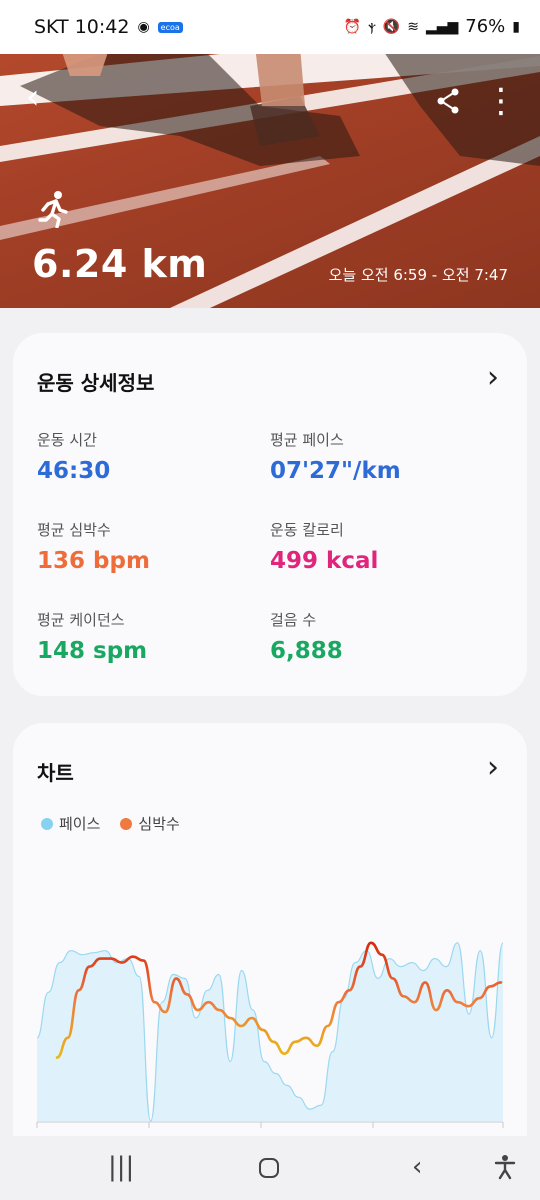 This screenshot has height=1200, width=540. I want to click on wifi-icon: ≋, so click(413, 26).